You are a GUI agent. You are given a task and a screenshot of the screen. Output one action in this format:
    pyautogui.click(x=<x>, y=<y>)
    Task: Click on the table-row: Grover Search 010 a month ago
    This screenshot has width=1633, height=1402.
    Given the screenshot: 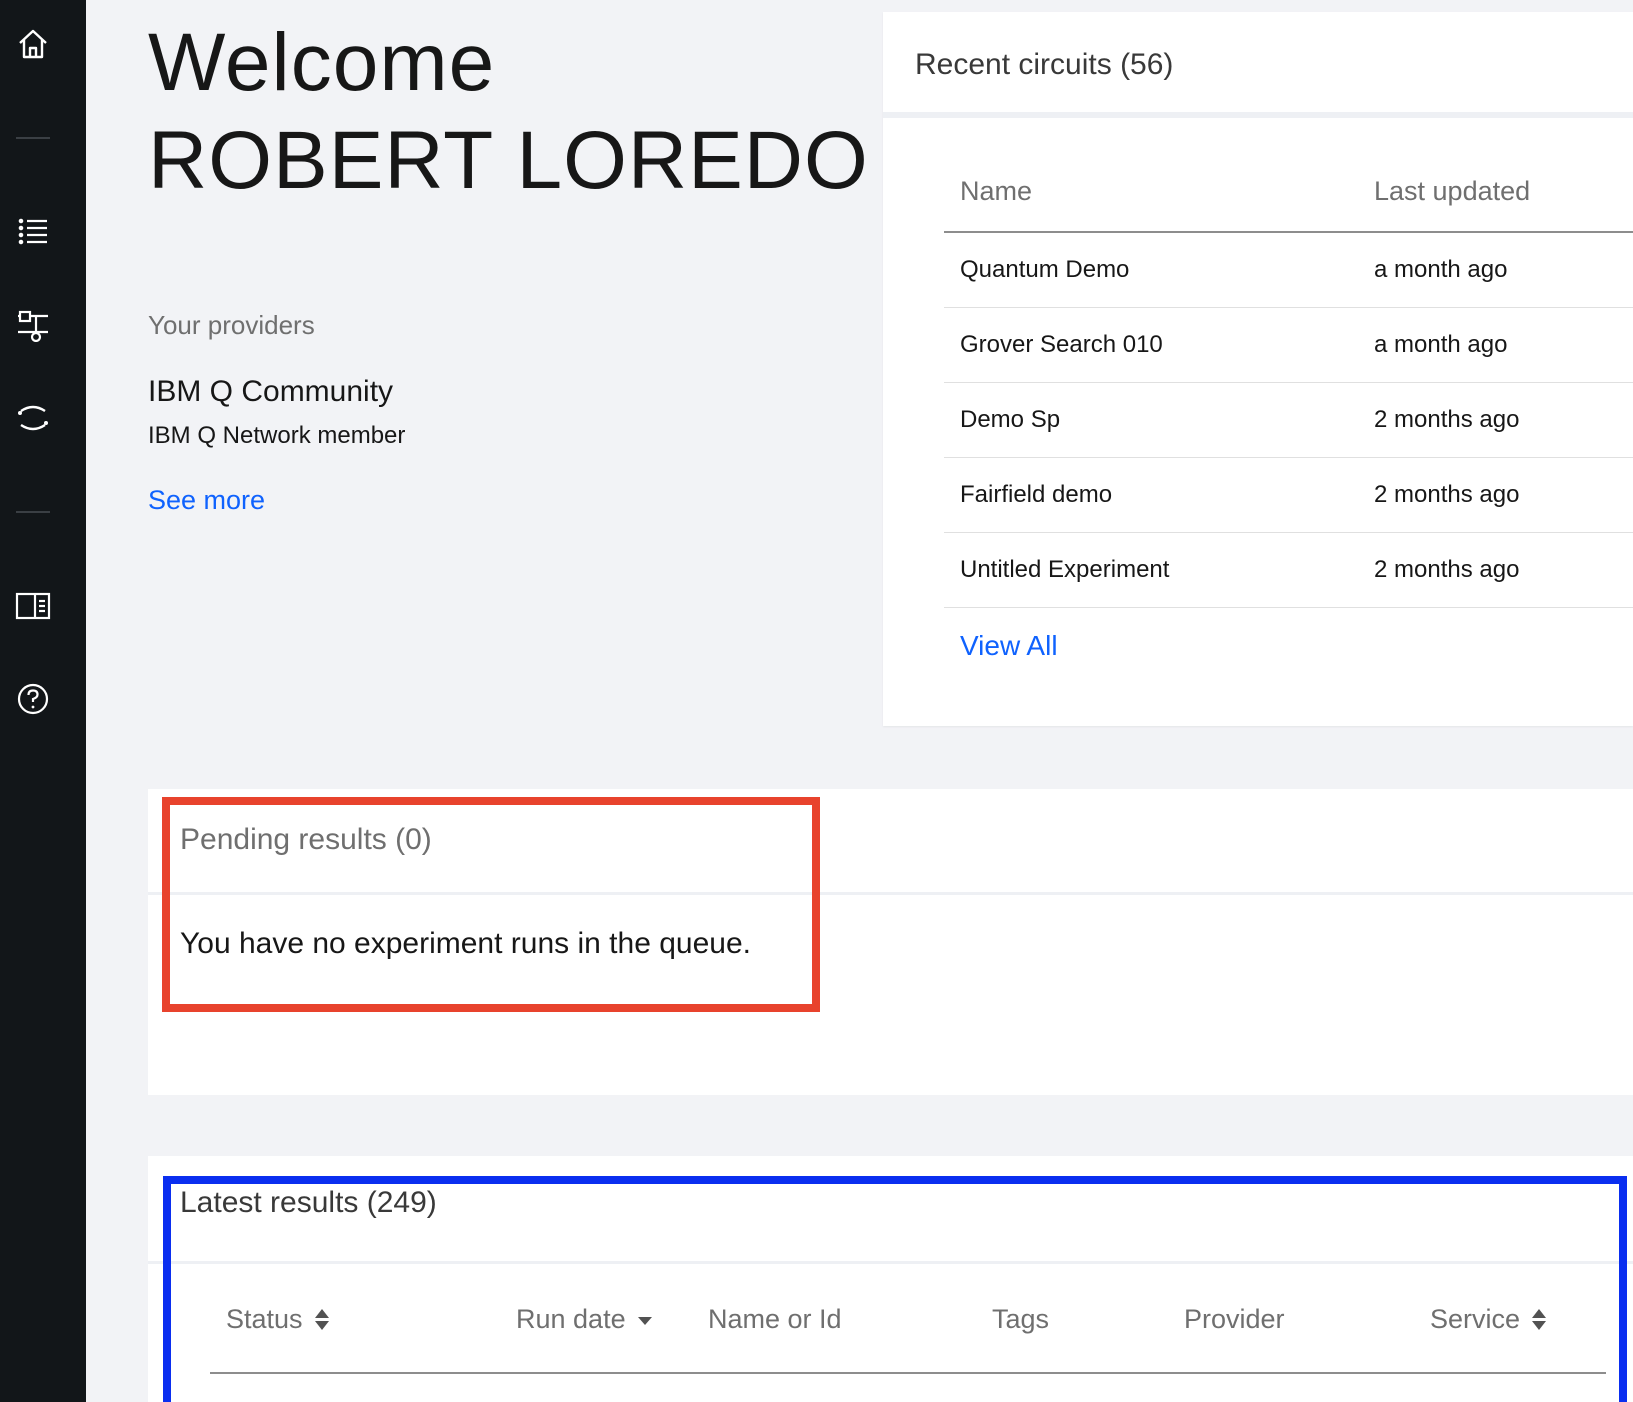 What is the action you would take?
    pyautogui.click(x=1288, y=345)
    